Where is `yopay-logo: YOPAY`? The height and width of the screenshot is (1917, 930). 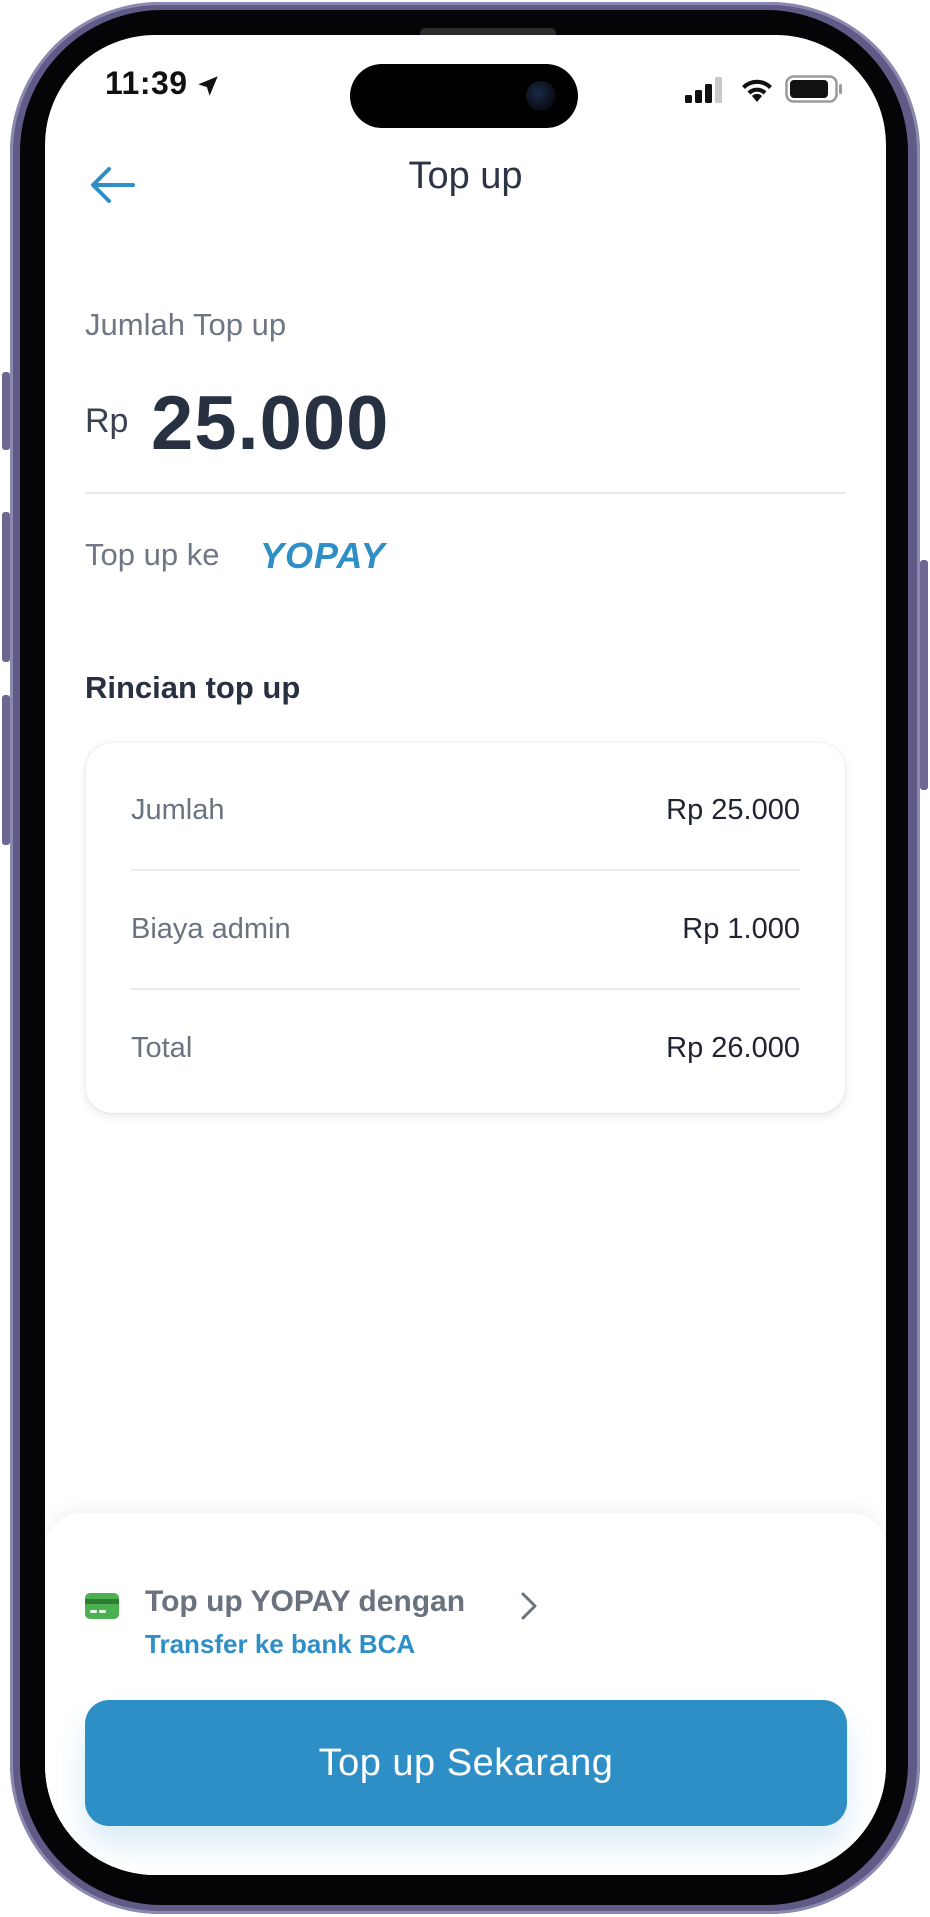 yopay-logo: YOPAY is located at coordinates (323, 555).